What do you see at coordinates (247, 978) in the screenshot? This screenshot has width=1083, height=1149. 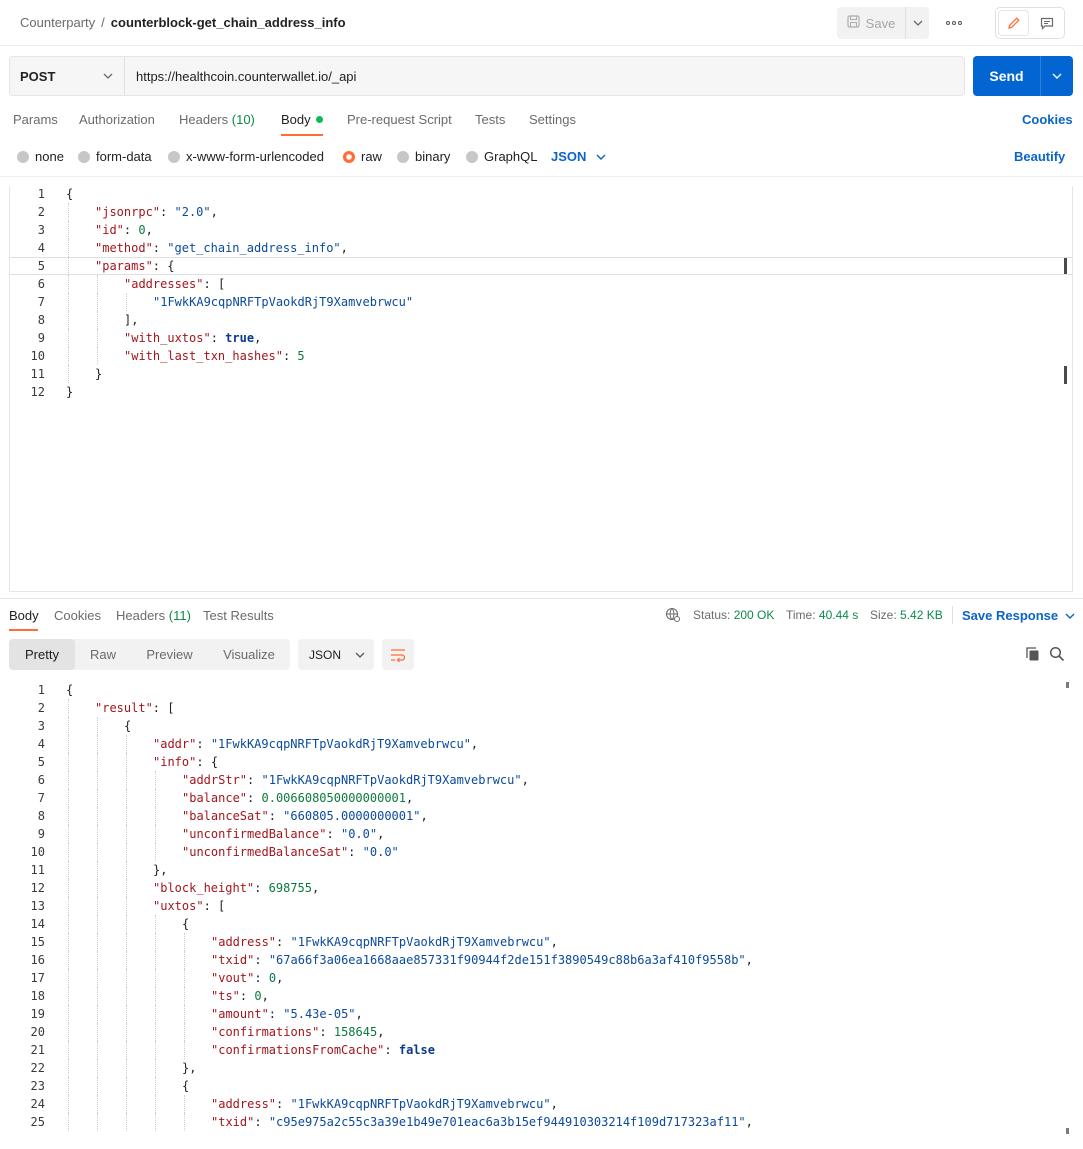 I see `code-line: "vout": 0,` at bounding box center [247, 978].